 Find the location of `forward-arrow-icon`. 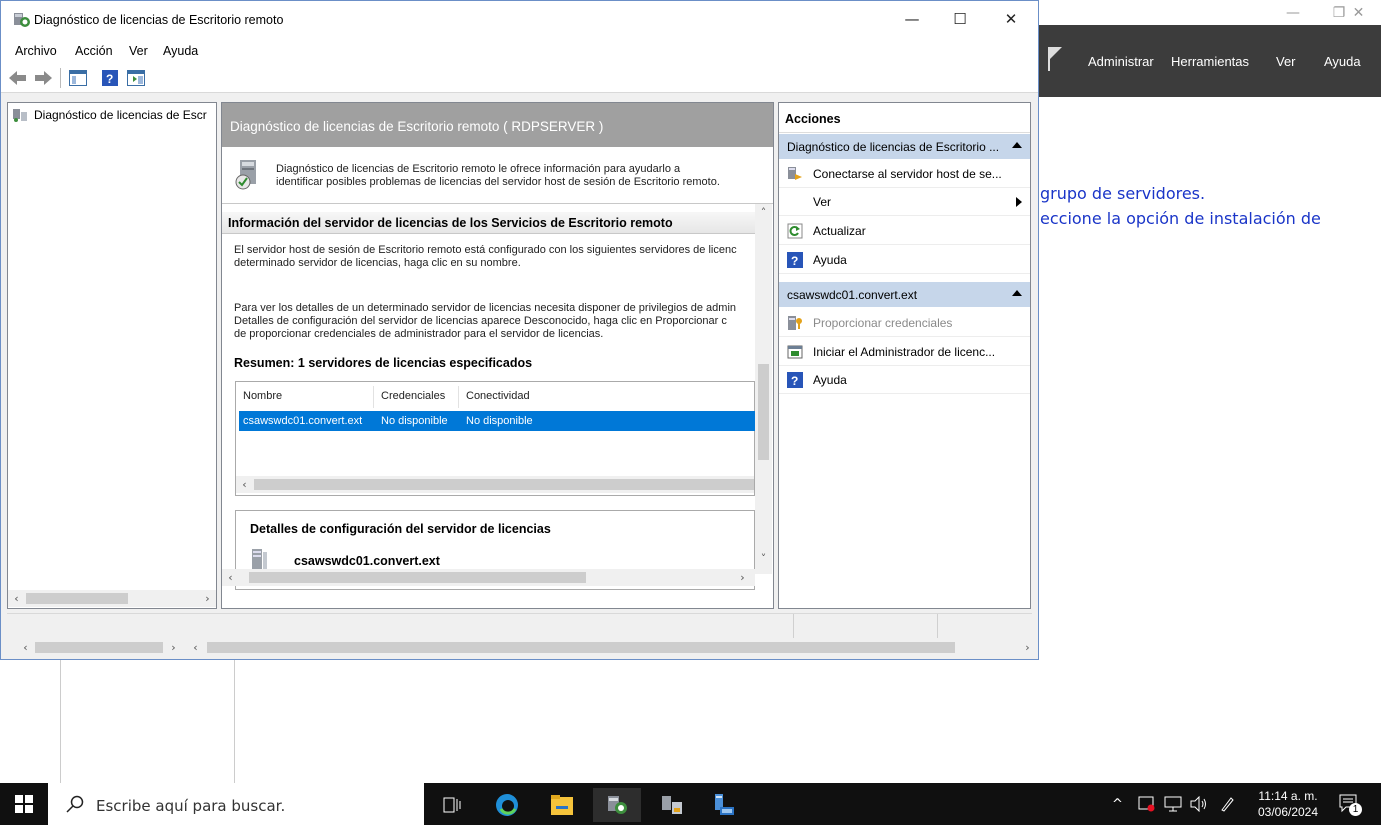

forward-arrow-icon is located at coordinates (43, 78).